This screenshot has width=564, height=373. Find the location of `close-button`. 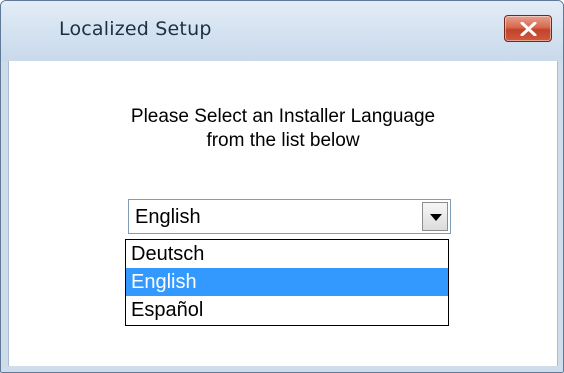

close-button is located at coordinates (528, 28).